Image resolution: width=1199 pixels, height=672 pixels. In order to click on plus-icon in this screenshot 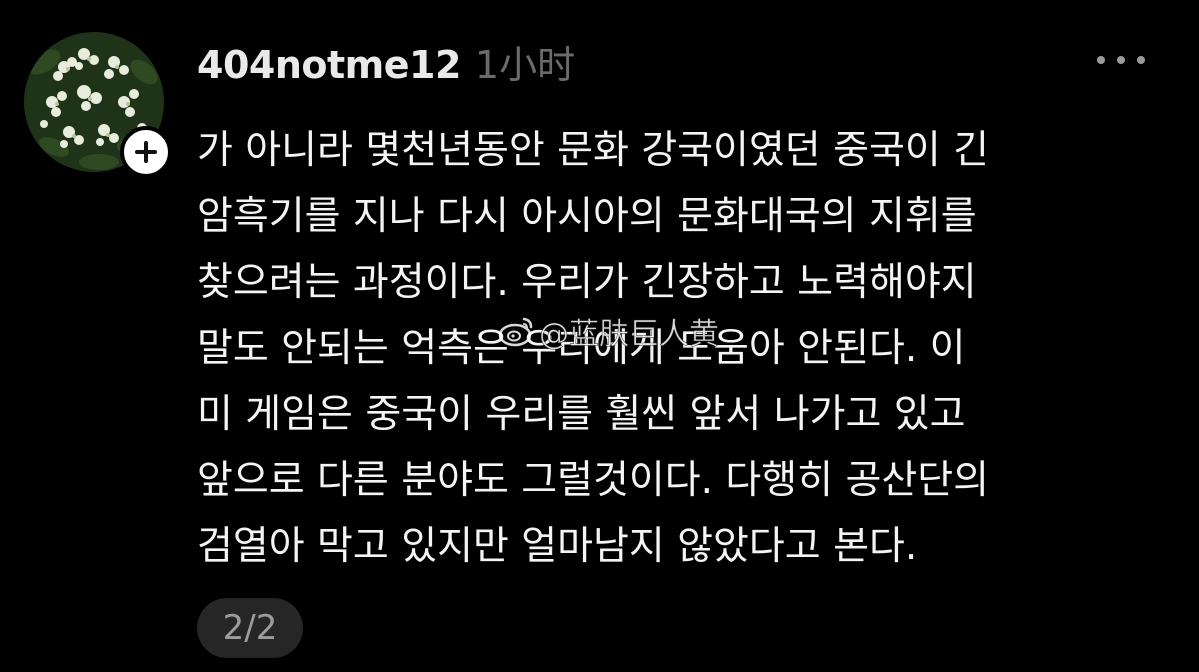, I will do `click(146, 152)`.